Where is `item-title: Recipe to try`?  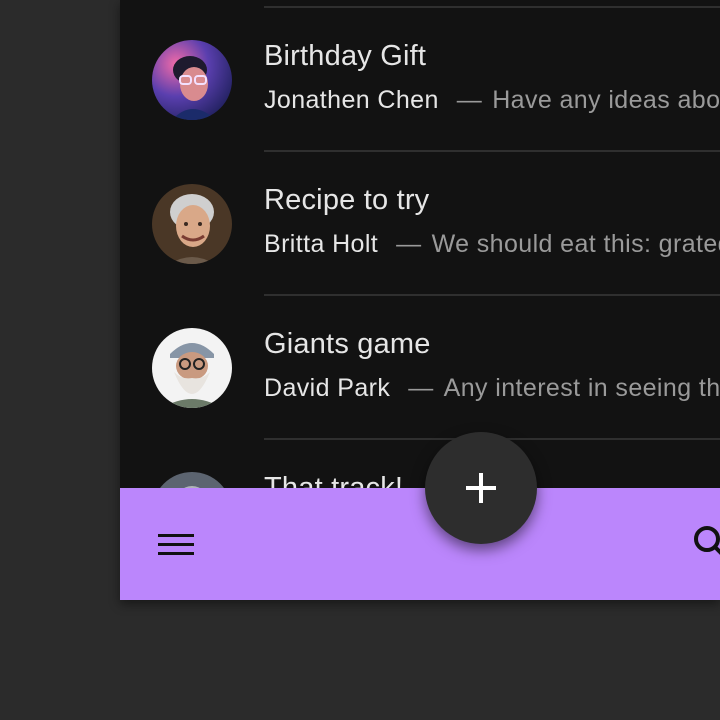 item-title: Recipe to try is located at coordinates (347, 200).